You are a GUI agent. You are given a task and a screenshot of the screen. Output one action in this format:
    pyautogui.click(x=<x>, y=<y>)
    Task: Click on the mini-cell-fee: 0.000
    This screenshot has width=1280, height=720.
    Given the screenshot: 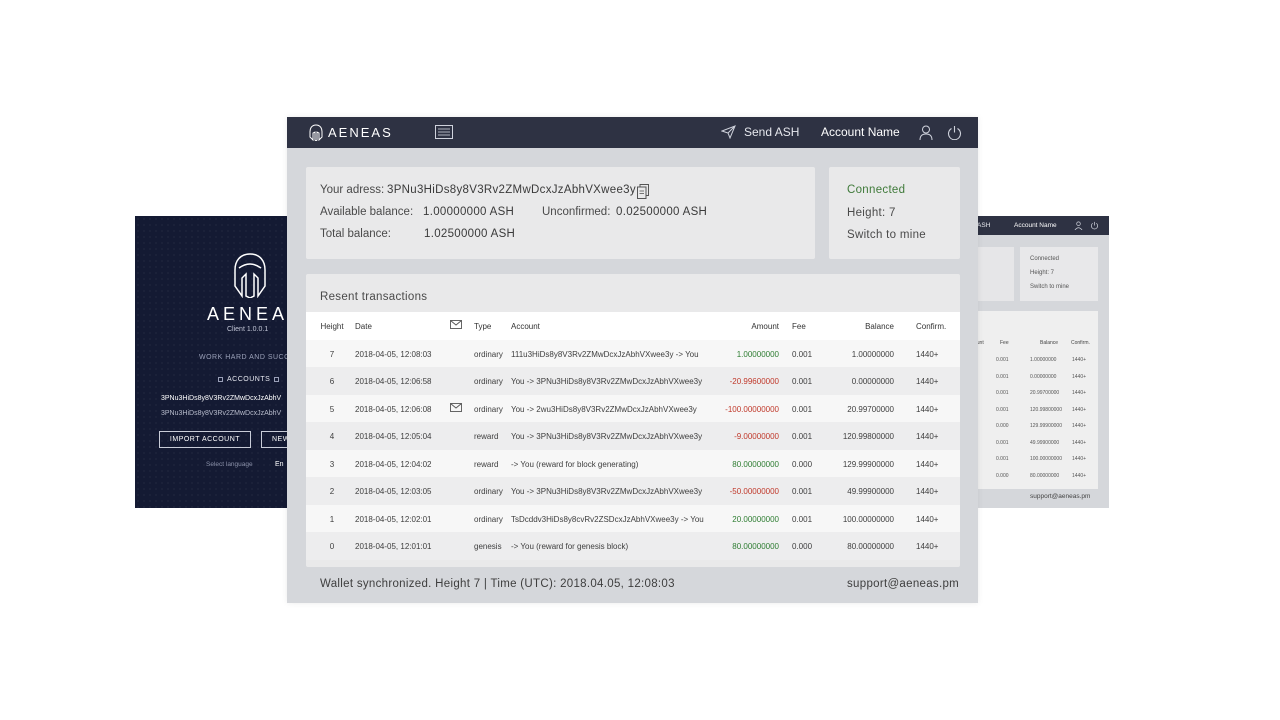 What is the action you would take?
    pyautogui.click(x=1002, y=475)
    